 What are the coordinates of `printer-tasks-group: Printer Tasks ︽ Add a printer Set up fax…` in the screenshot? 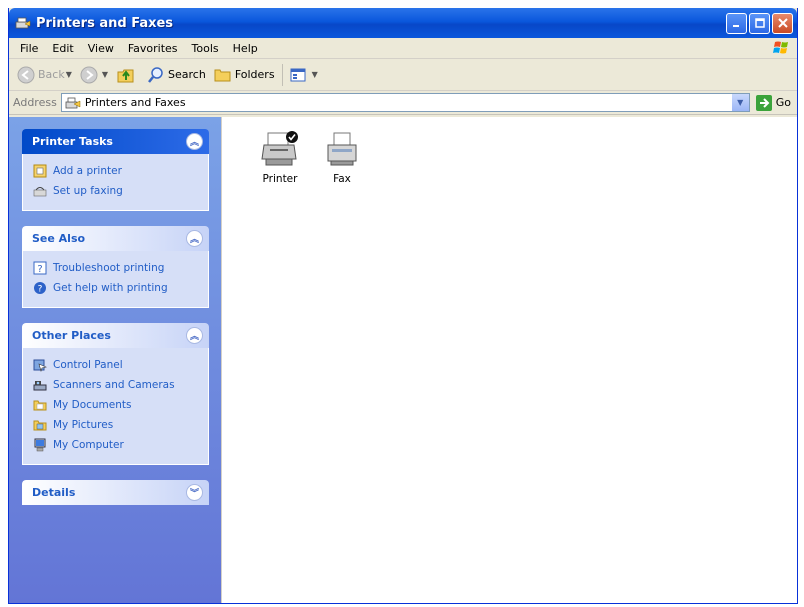 It's located at (115, 170).